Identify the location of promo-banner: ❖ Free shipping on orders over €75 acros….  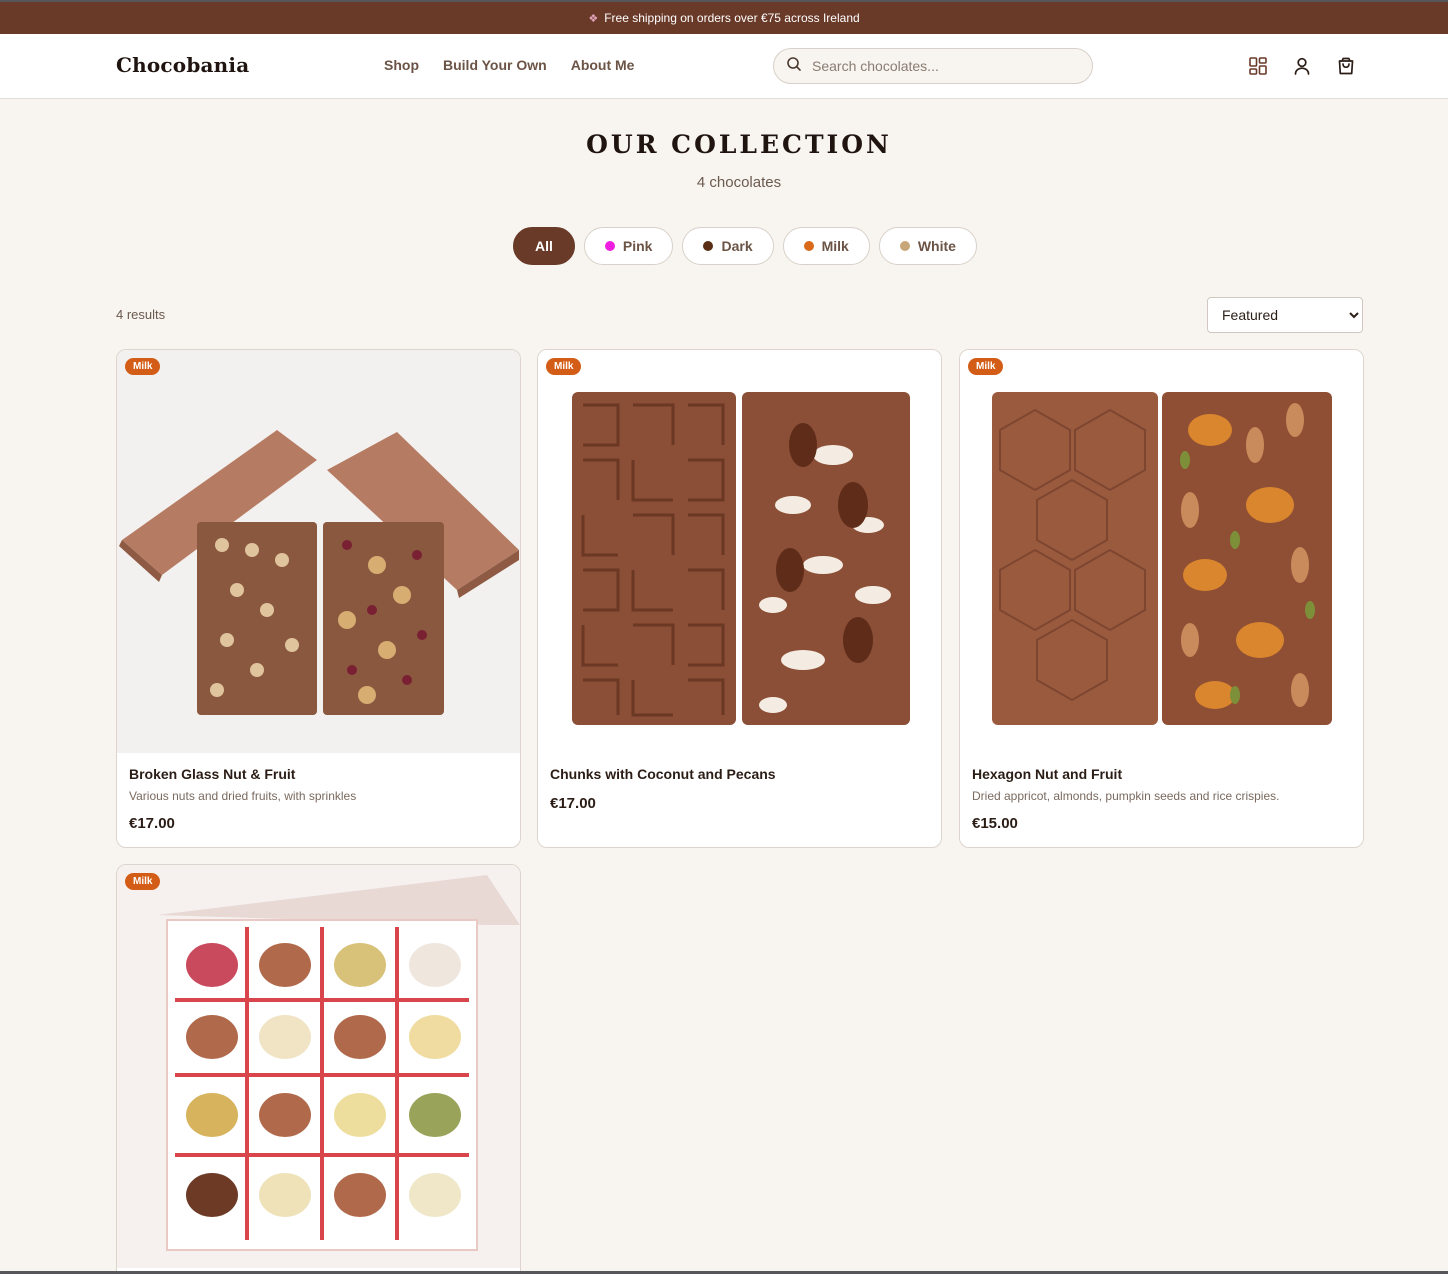
(724, 18).